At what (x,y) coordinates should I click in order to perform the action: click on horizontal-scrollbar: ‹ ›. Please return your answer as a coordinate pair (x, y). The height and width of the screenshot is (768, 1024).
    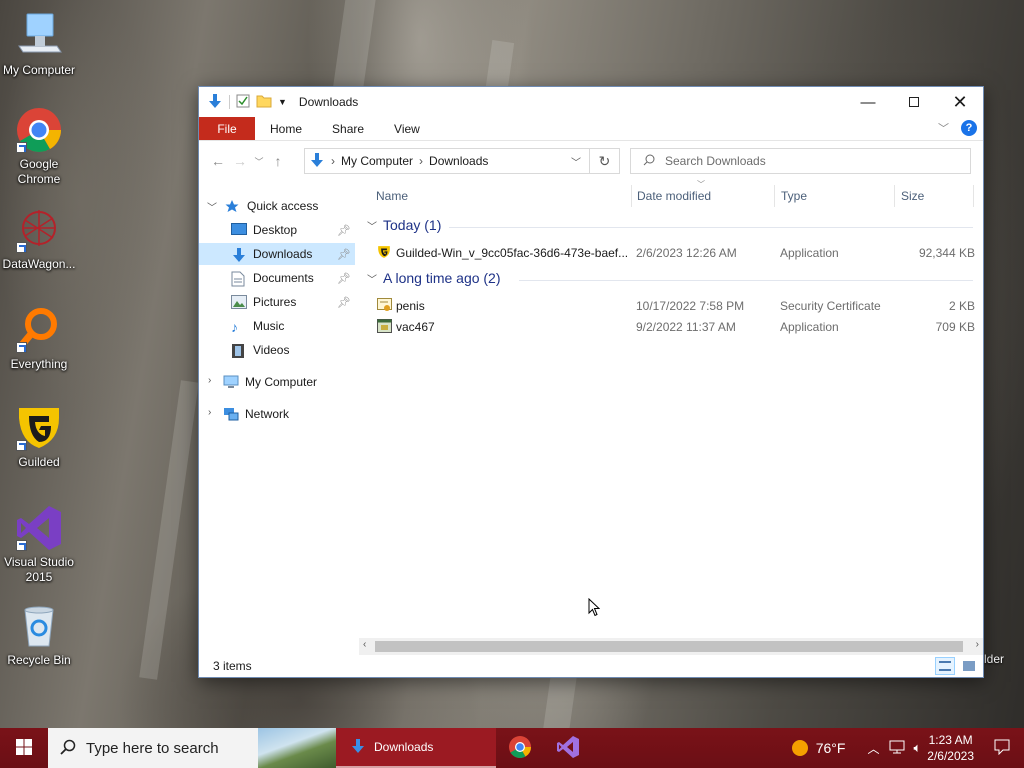
    Looking at the image, I should click on (671, 646).